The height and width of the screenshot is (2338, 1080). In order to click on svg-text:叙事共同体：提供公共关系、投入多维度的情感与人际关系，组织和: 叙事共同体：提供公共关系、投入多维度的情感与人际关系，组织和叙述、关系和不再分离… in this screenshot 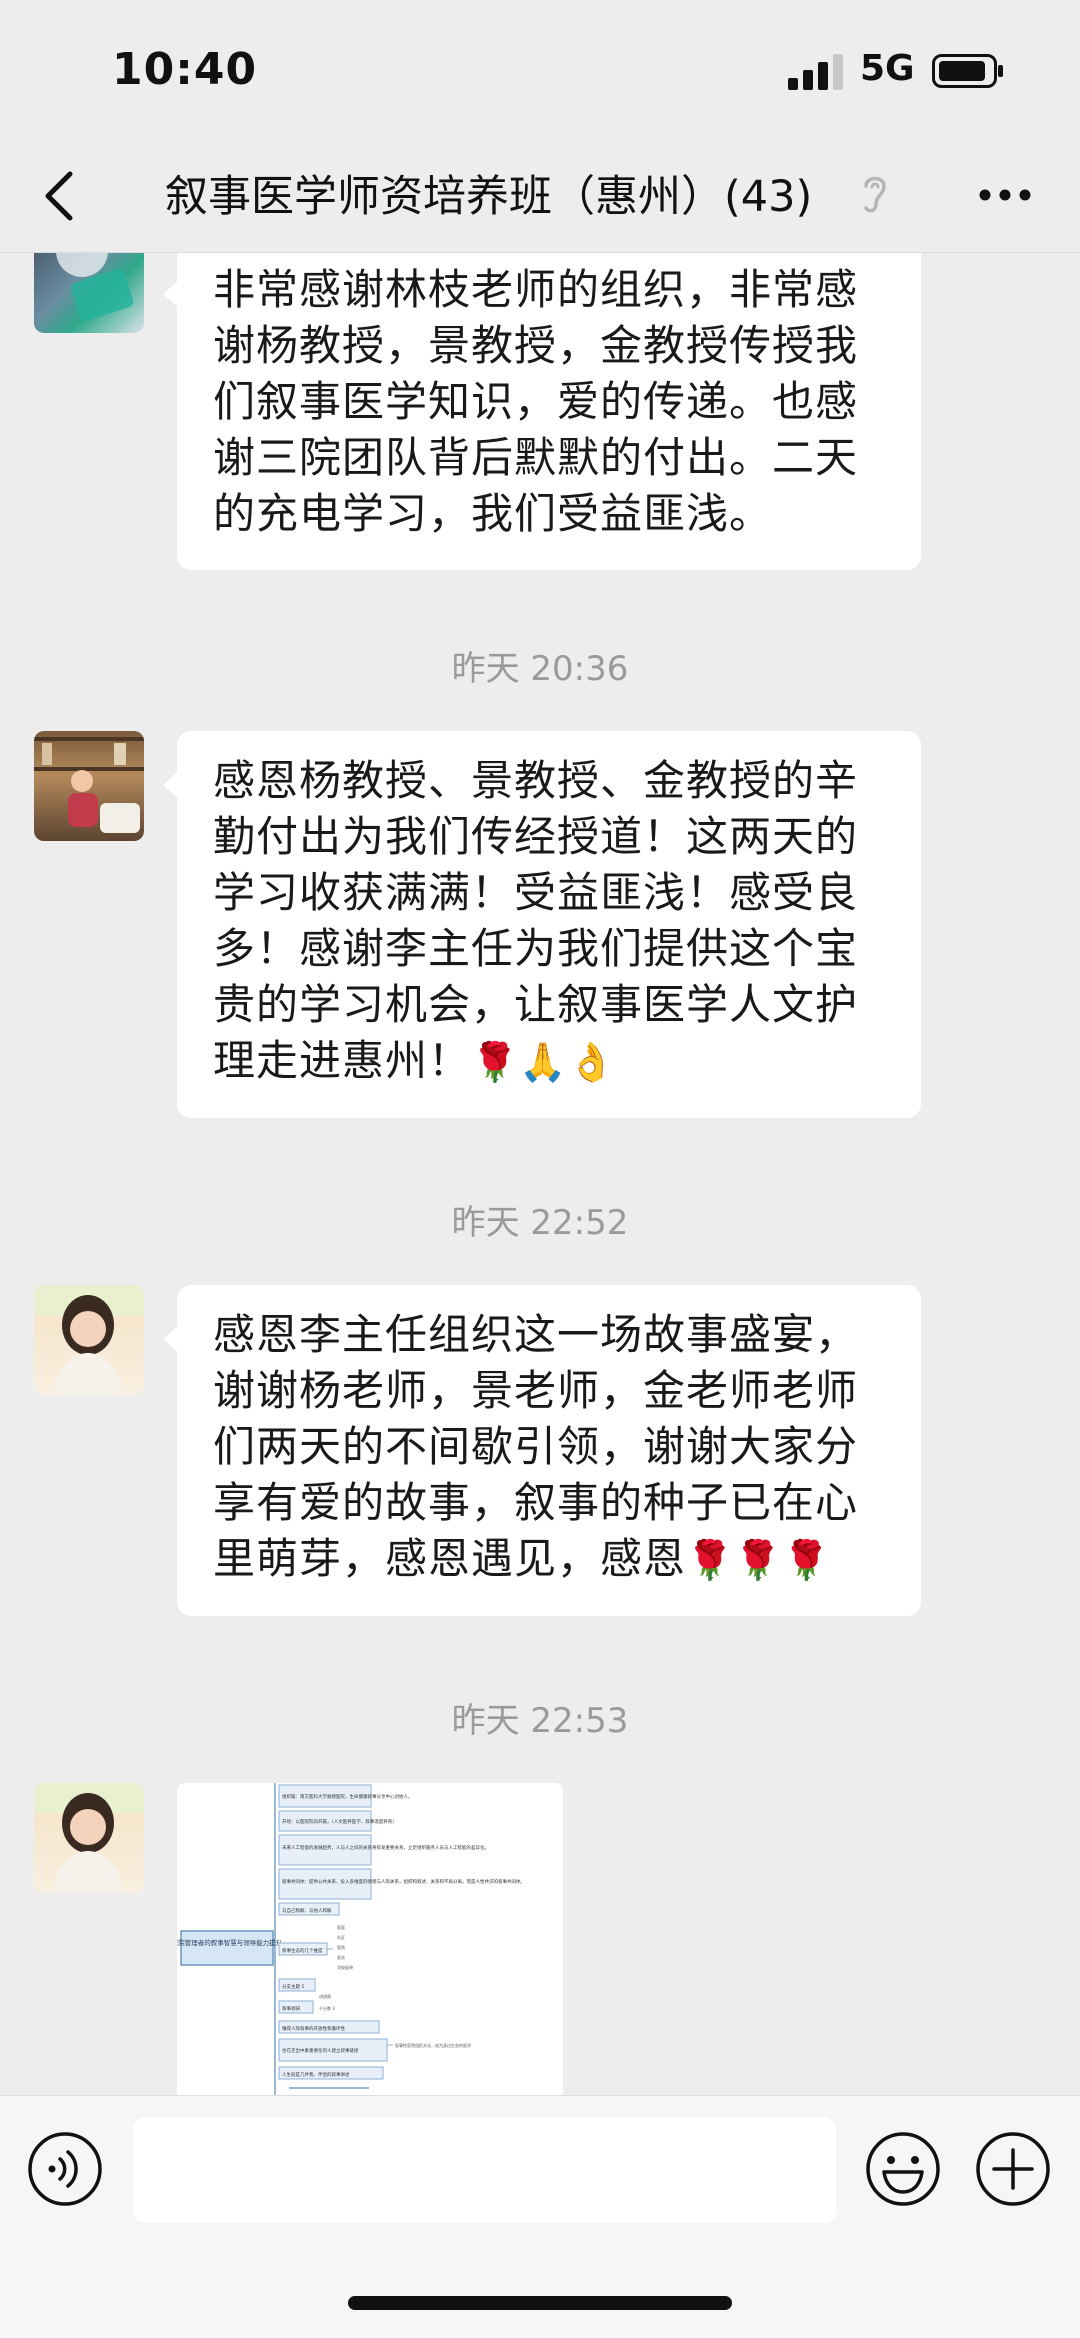, I will do `click(403, 1881)`.